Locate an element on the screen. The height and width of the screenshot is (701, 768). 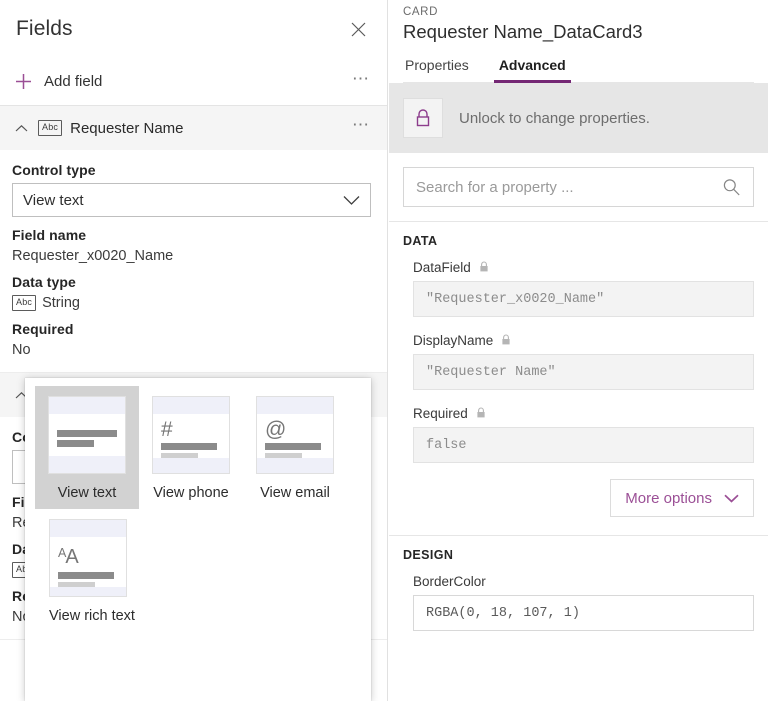
required-value: No is located at coordinates (21, 350).